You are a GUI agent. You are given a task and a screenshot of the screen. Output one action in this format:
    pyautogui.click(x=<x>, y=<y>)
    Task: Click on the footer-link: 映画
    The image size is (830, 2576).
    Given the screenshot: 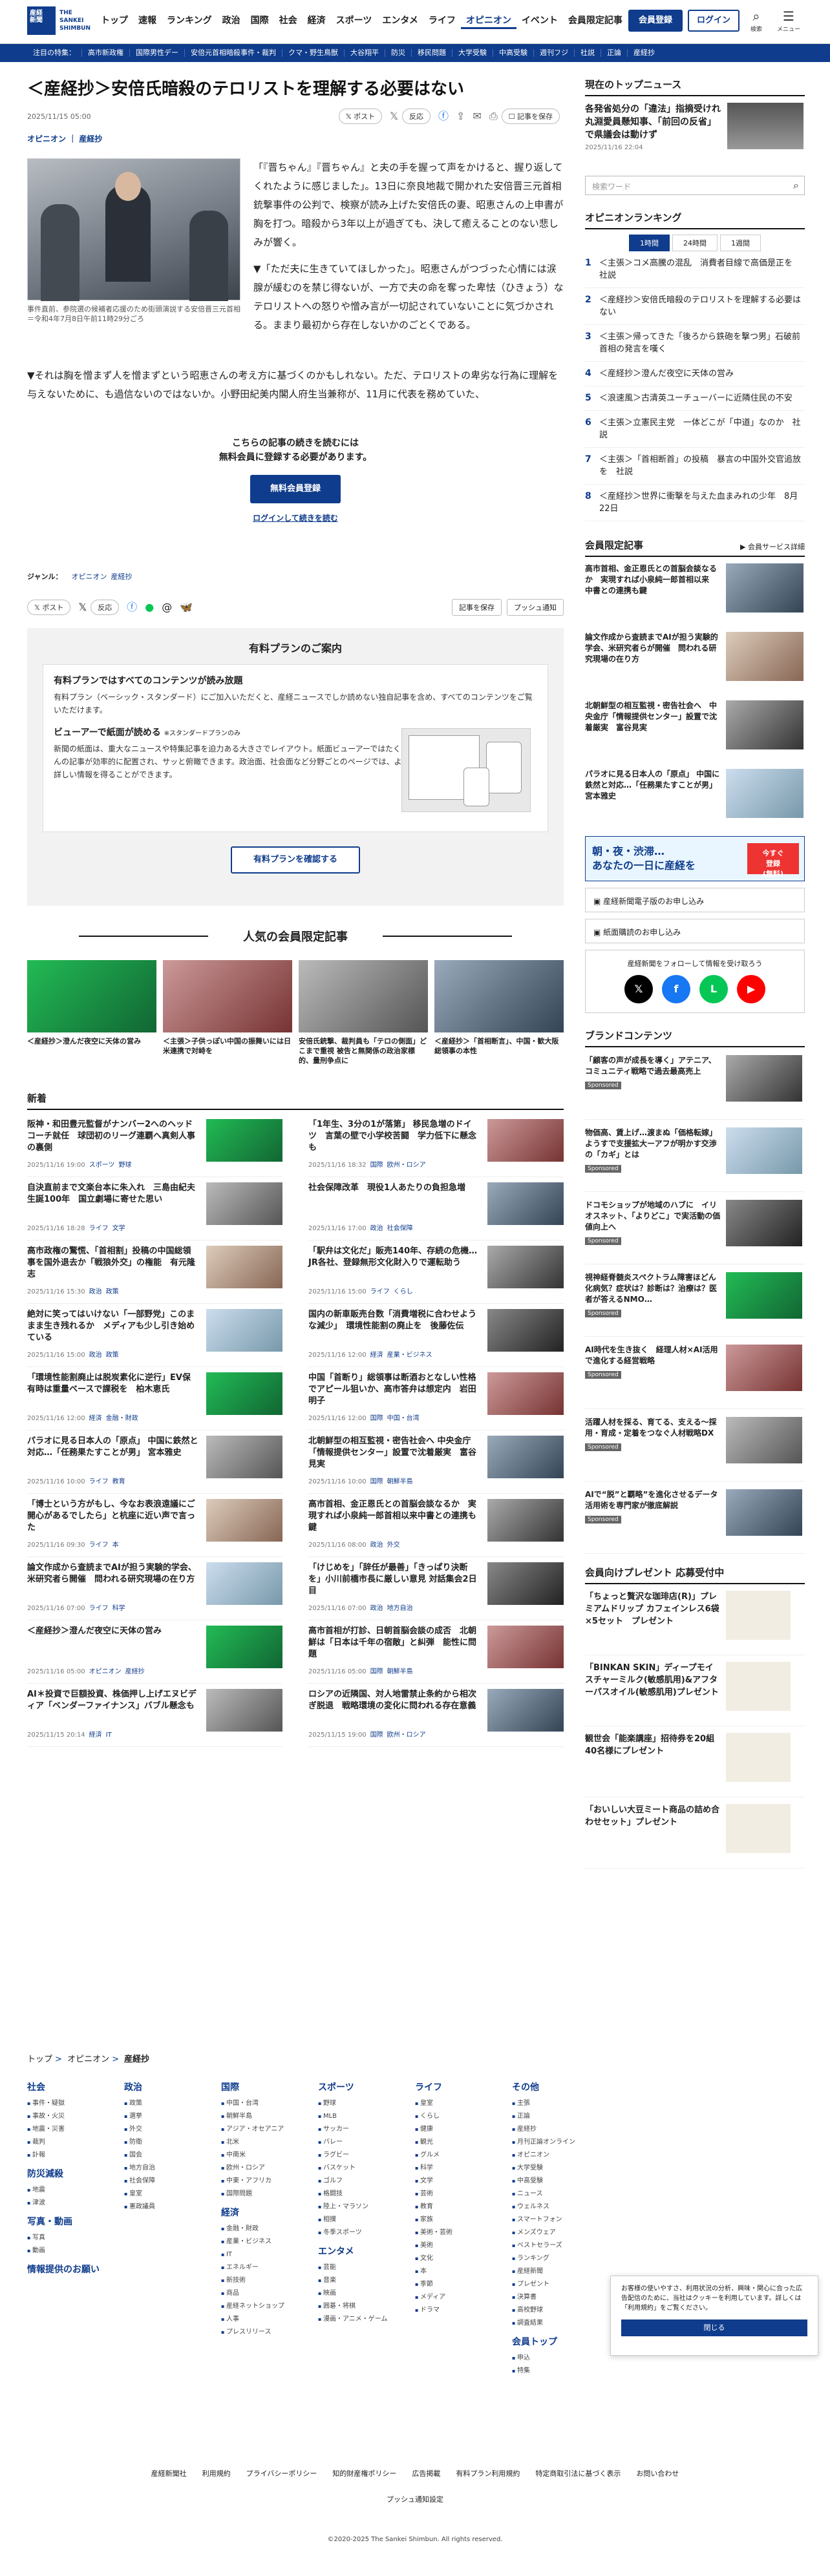 What is the action you would take?
    pyautogui.click(x=367, y=2293)
    